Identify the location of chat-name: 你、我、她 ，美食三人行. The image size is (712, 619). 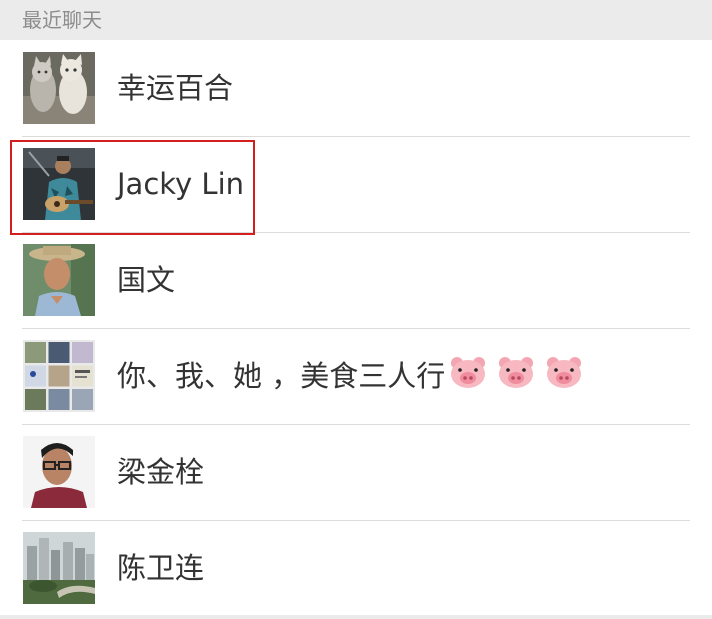
(350, 376).